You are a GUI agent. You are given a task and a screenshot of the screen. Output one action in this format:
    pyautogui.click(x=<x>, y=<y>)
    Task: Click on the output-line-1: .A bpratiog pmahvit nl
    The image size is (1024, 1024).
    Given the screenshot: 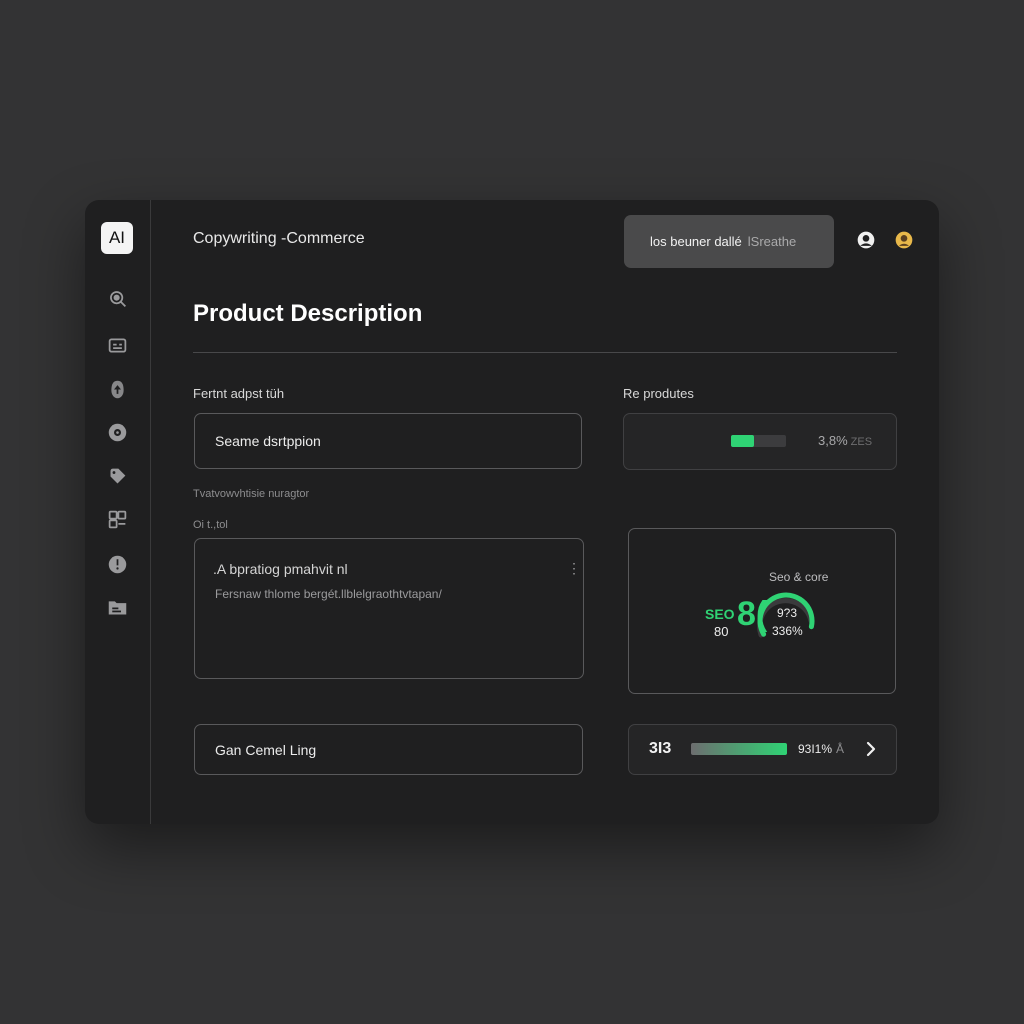 What is the action you would take?
    pyautogui.click(x=280, y=569)
    